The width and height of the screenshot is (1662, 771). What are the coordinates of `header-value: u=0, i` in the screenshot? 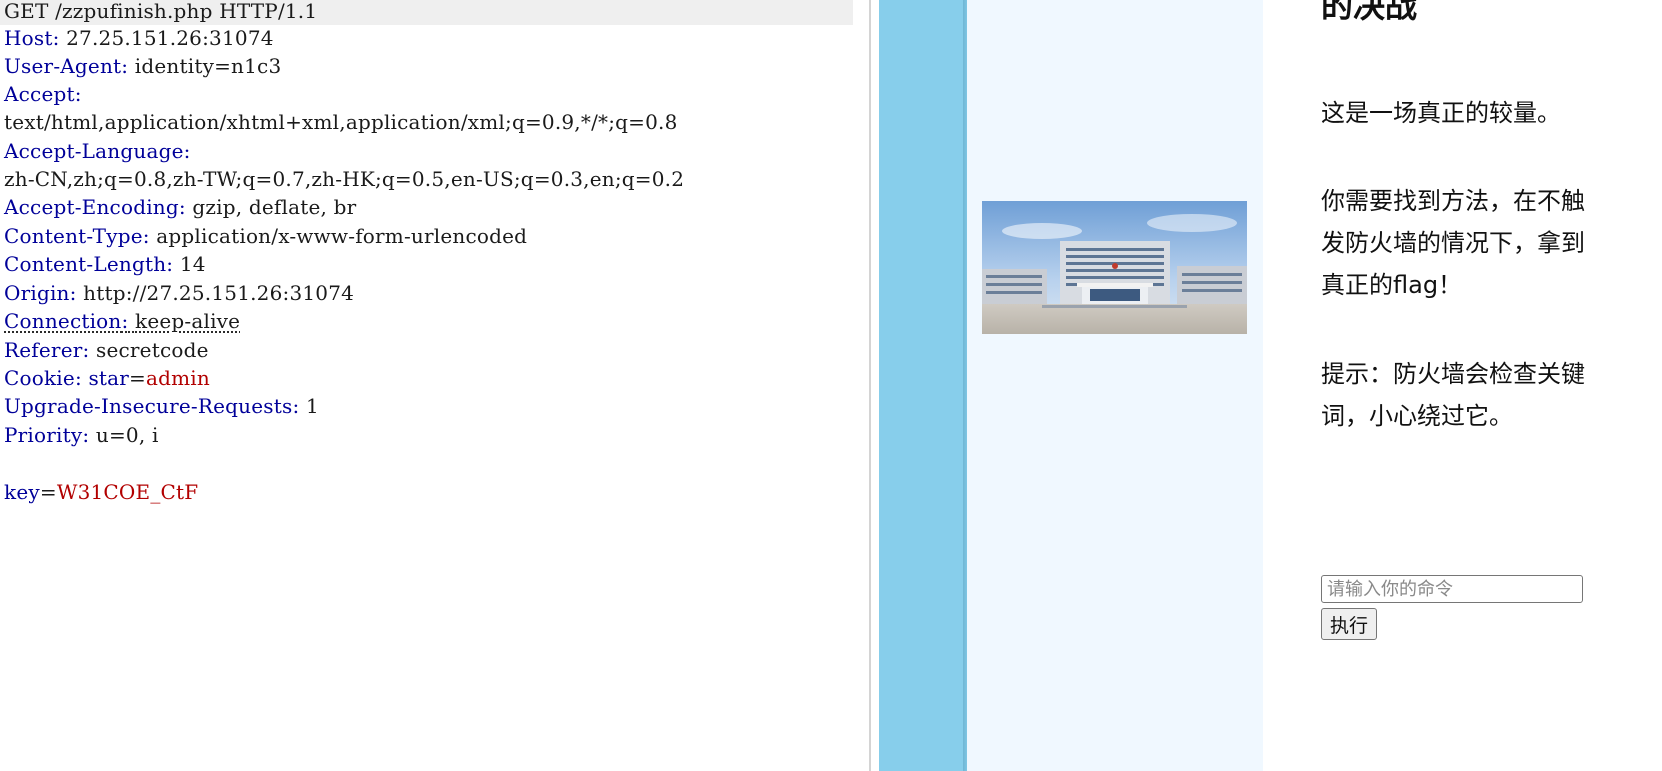 It's located at (127, 435).